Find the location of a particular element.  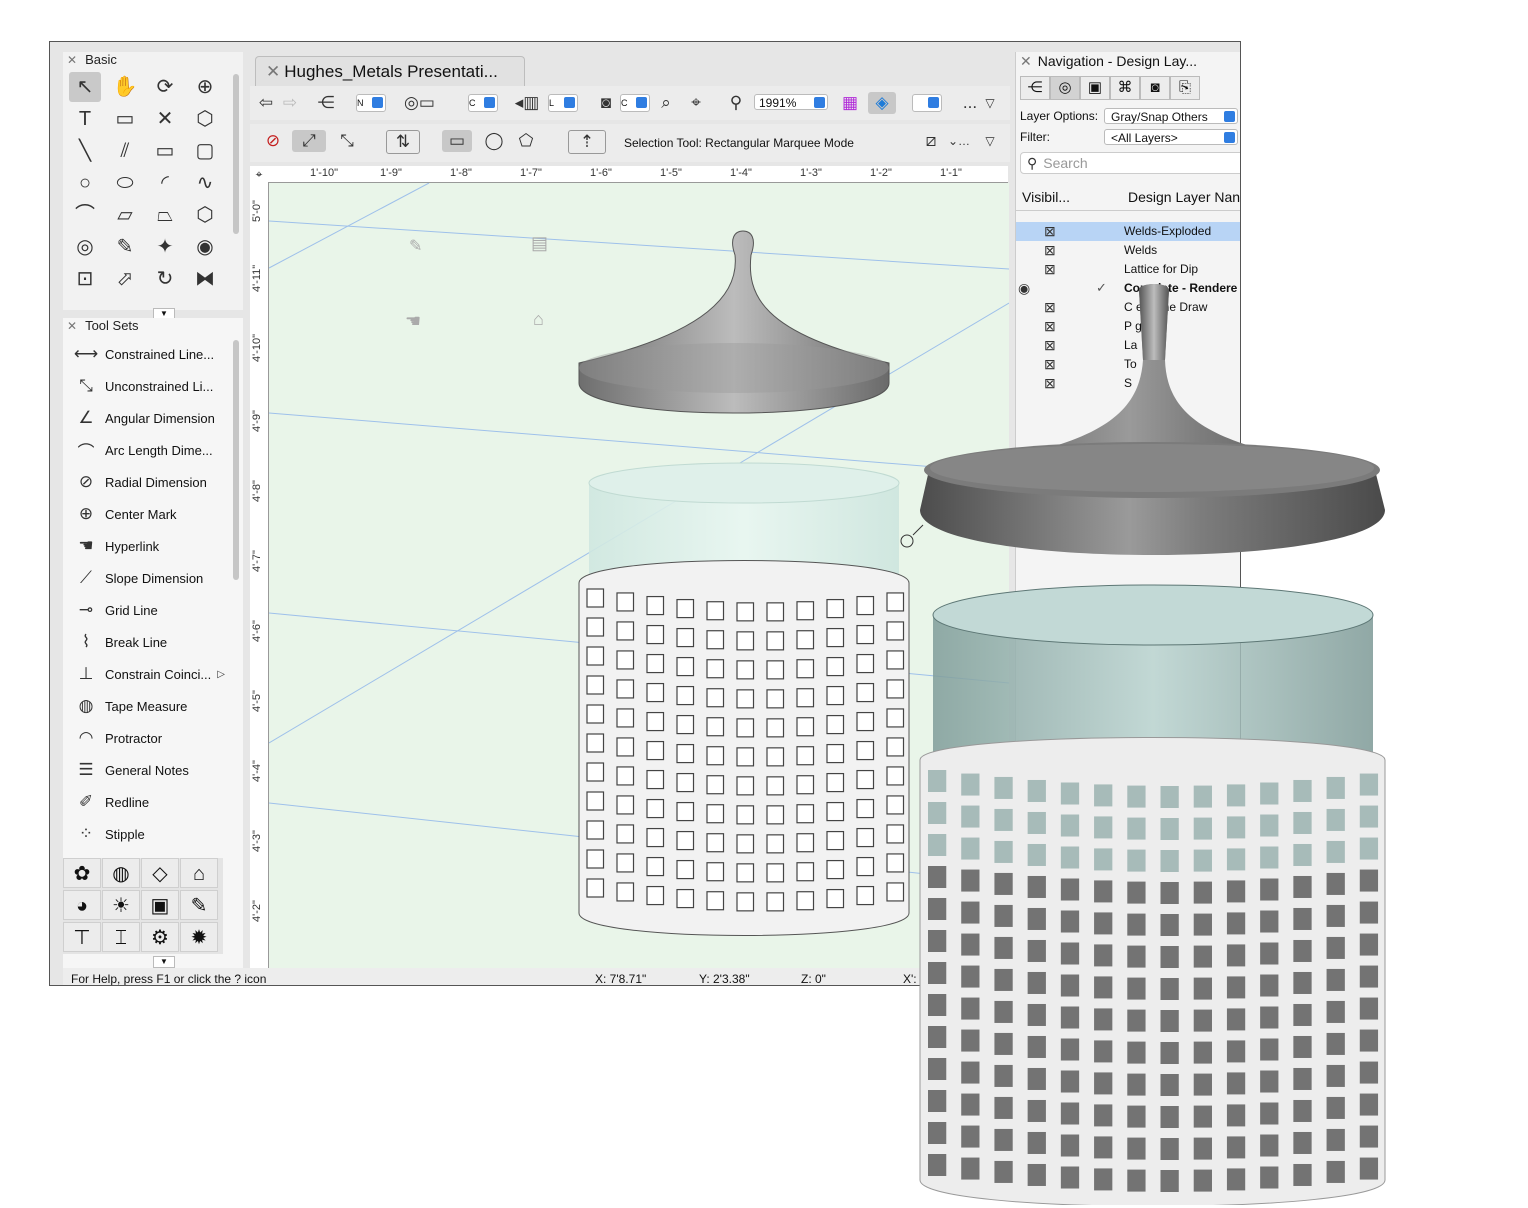

search-input: ⚲ Search is located at coordinates (1130, 163).